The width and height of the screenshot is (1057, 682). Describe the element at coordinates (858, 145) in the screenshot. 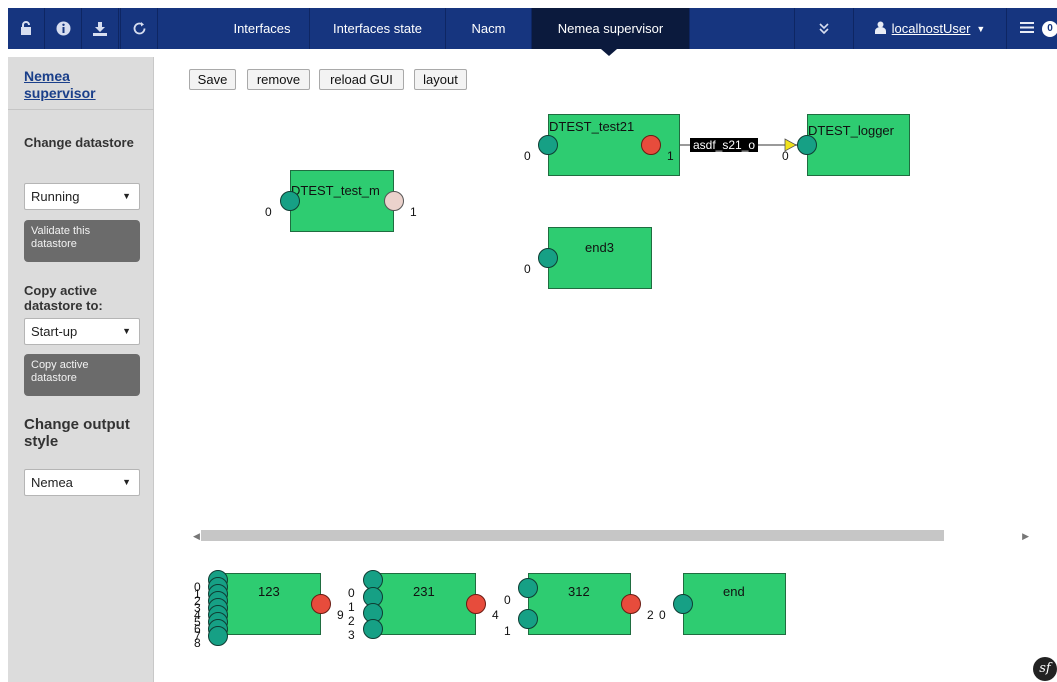

I see `module-dtest-logger: DTEST_logger` at that location.